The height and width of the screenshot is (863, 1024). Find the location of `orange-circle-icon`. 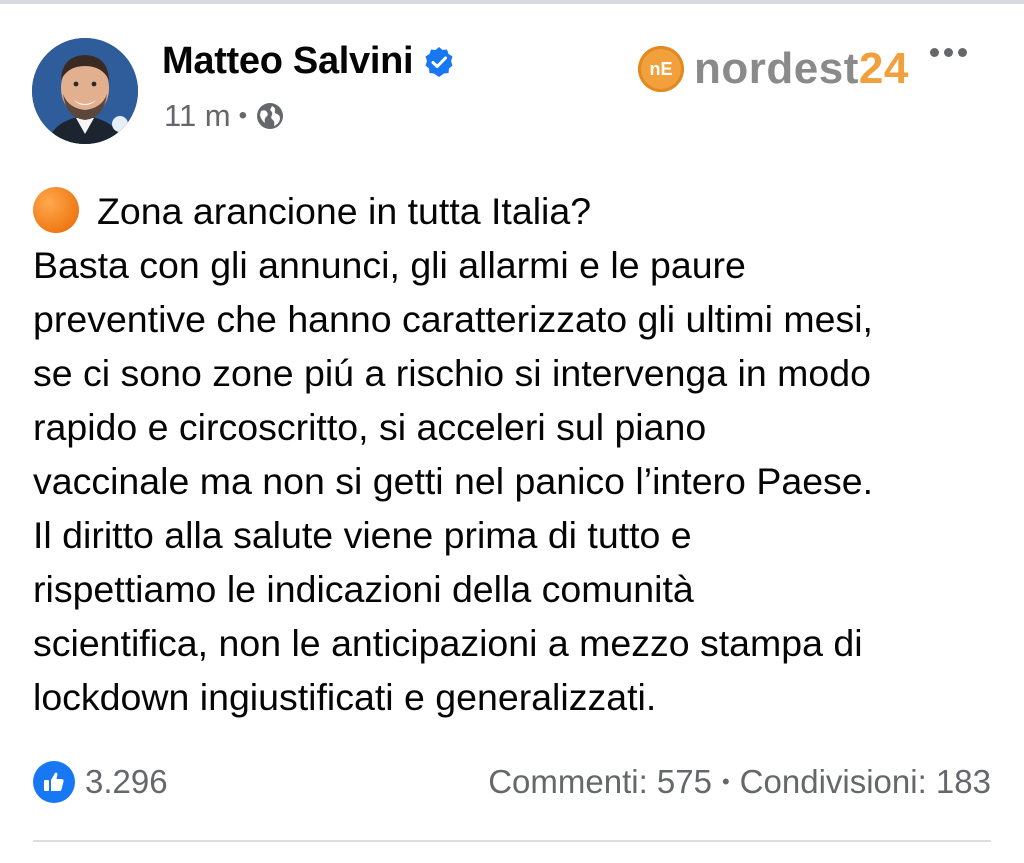

orange-circle-icon is located at coordinates (56, 210).